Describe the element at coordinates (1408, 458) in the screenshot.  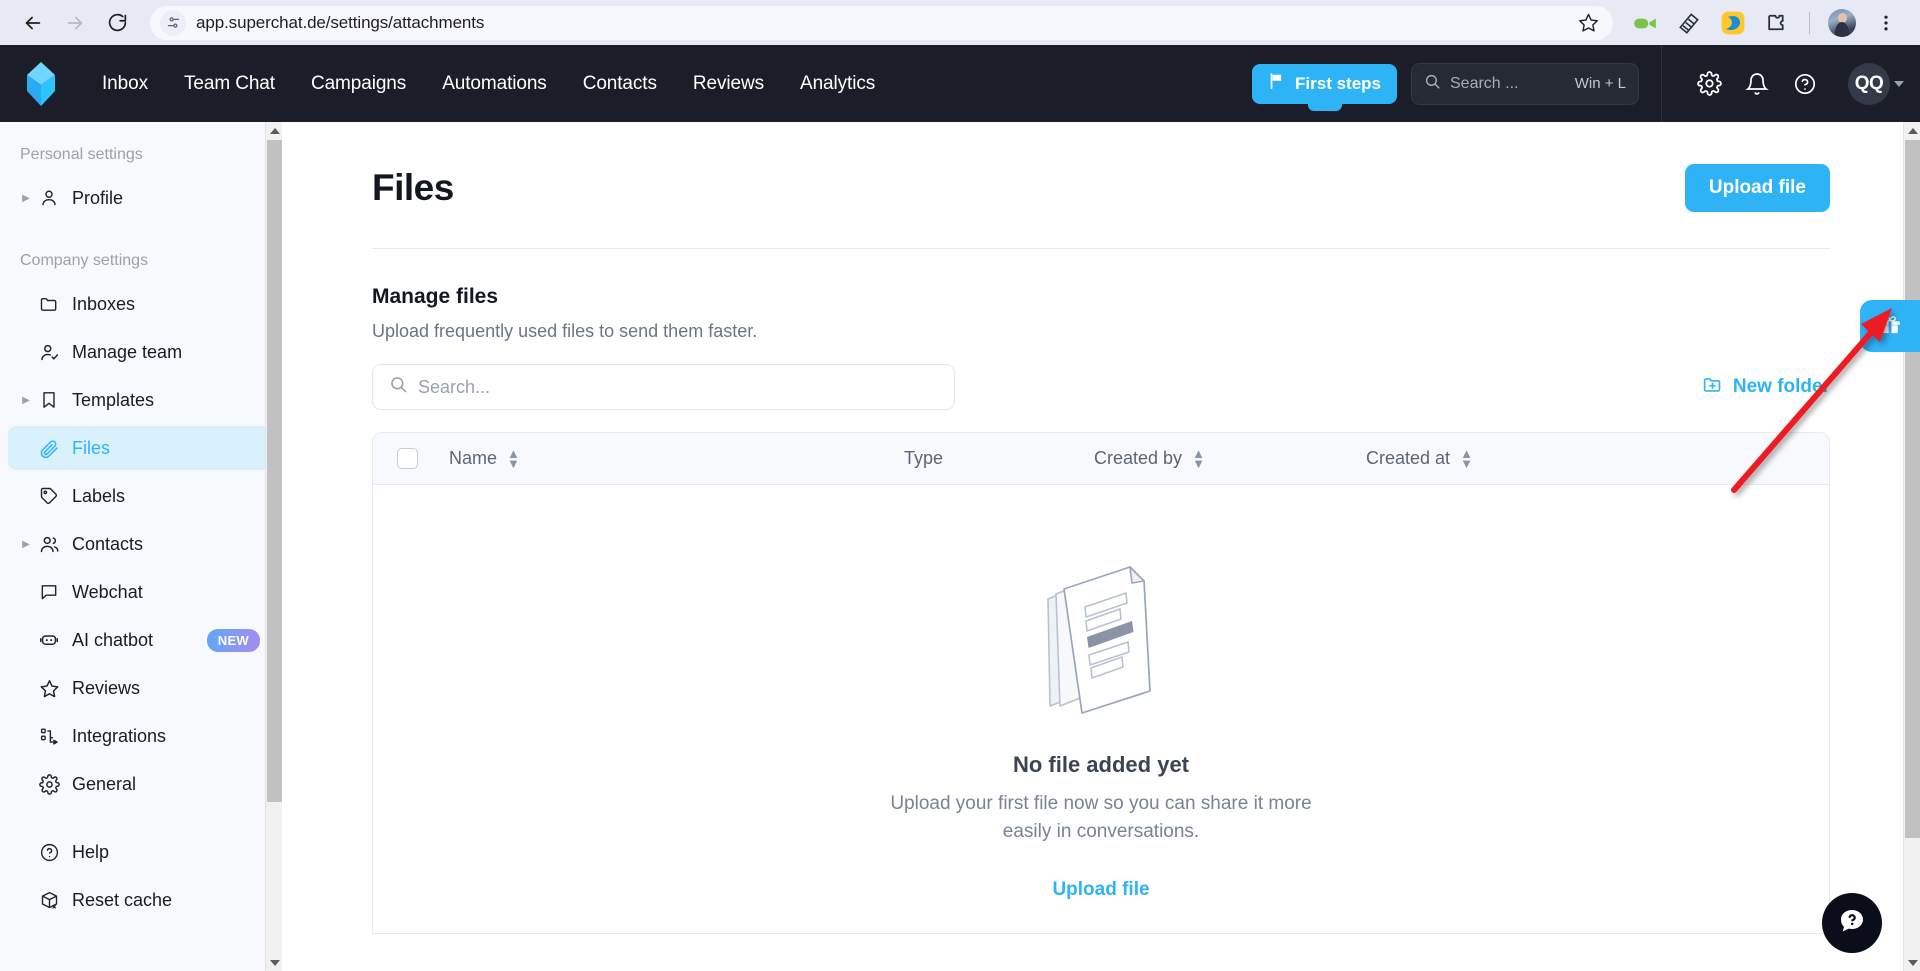
I see `column-label: Created at` at that location.